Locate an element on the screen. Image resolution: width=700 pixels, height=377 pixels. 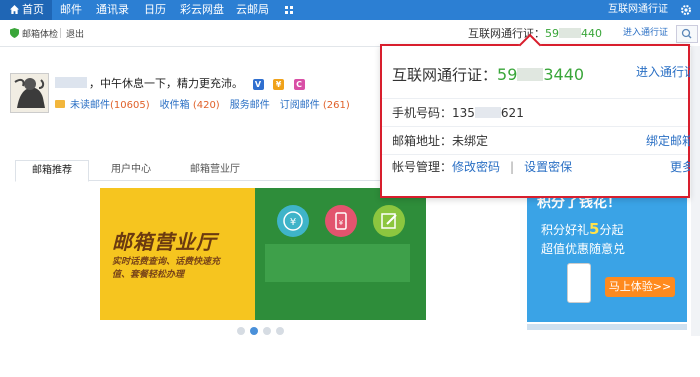
avatar is located at coordinates (29, 93).